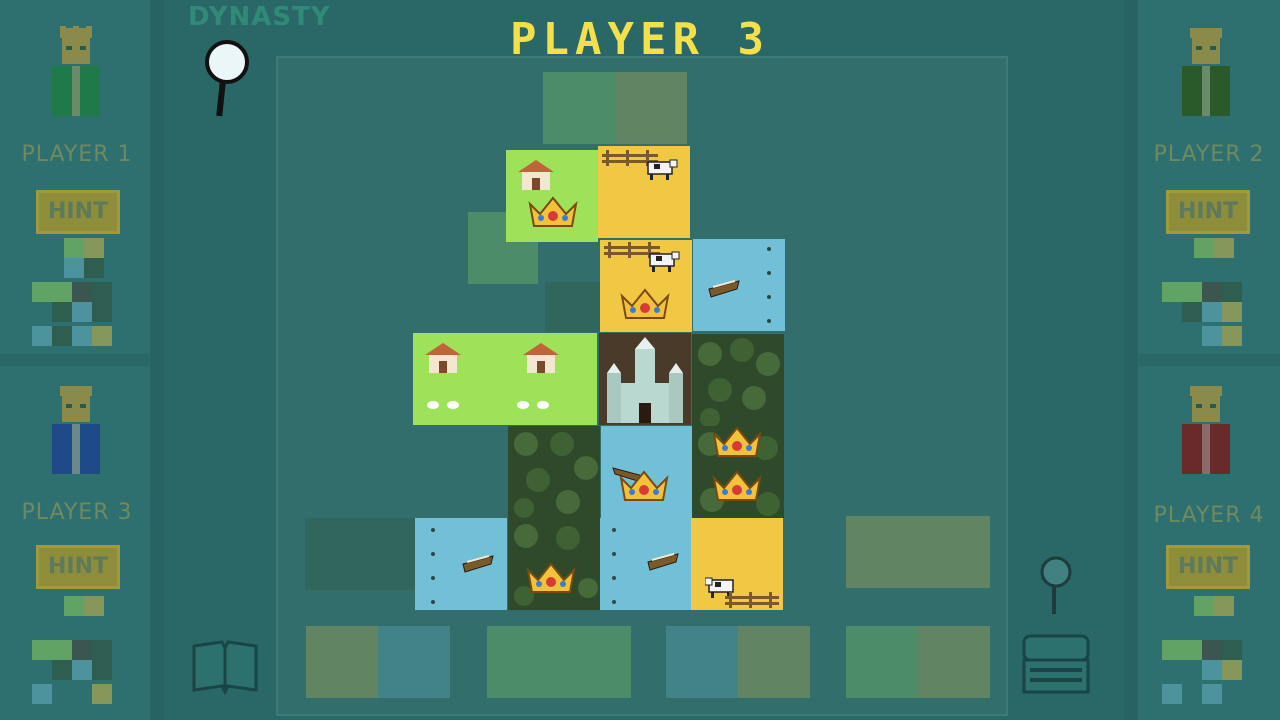 This screenshot has width=1280, height=720. I want to click on tile-castle, so click(645, 379).